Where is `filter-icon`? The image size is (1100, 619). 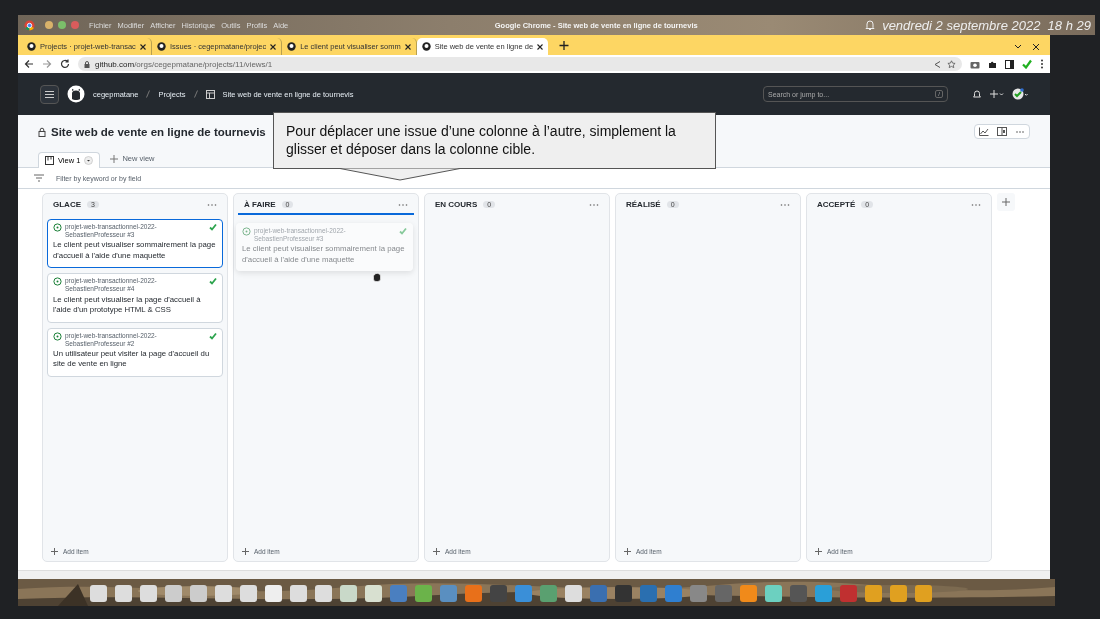
filter-icon is located at coordinates (39, 178).